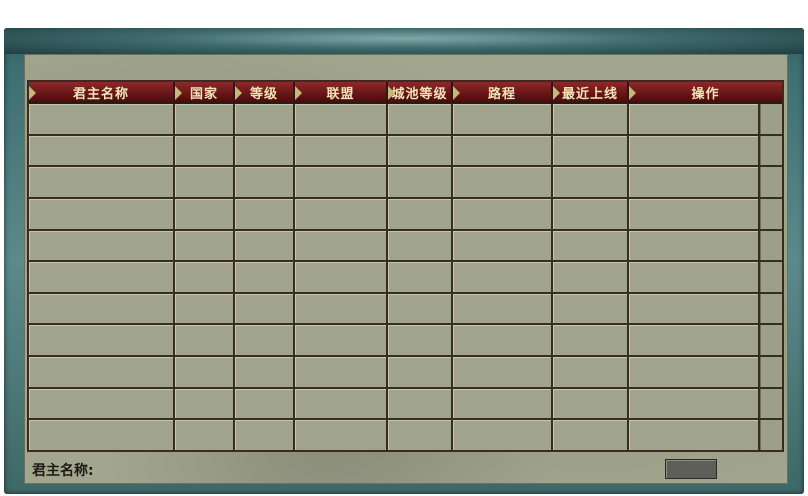 Image resolution: width=808 pixels, height=496 pixels. I want to click on column-header-label: 操作, so click(705, 94).